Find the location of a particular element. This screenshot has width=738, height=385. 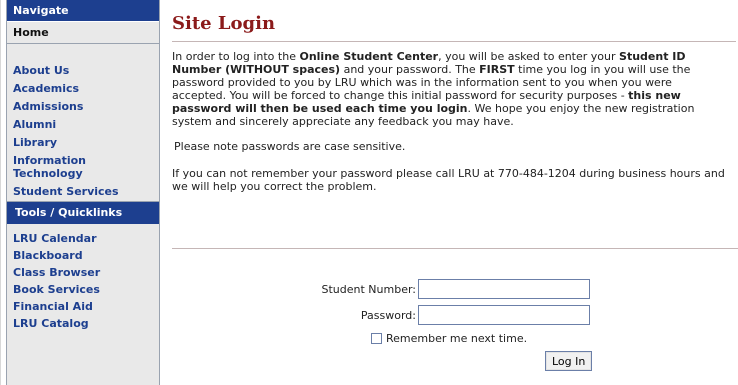

title-divider is located at coordinates (454, 41).